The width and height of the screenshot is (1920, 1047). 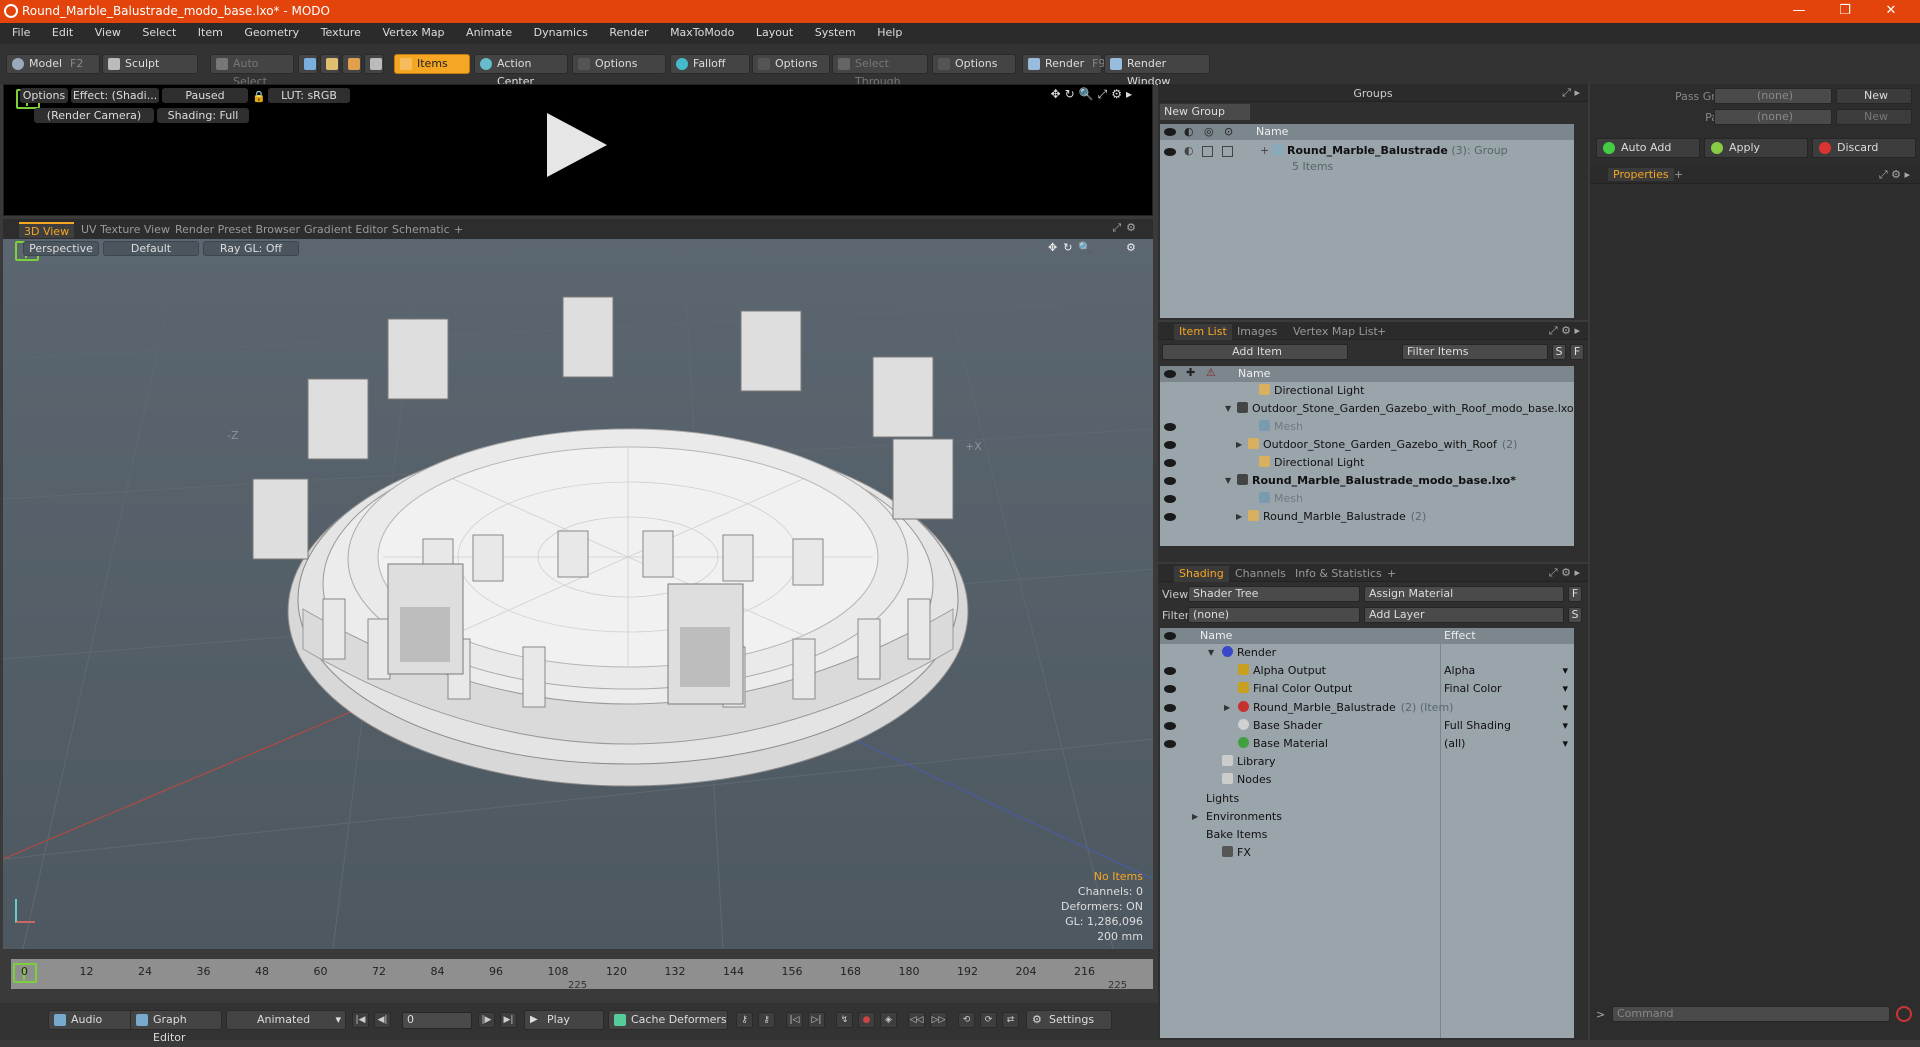 What do you see at coordinates (205, 95) in the screenshot?
I see `preview-paused-button: Paused` at bounding box center [205, 95].